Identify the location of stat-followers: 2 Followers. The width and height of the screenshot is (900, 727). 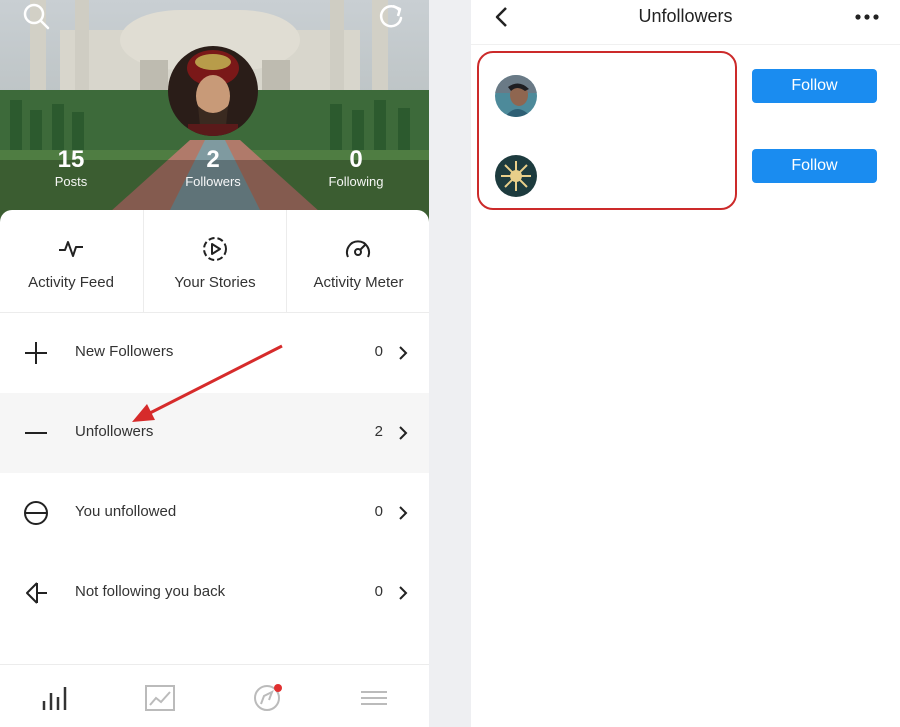
(213, 168).